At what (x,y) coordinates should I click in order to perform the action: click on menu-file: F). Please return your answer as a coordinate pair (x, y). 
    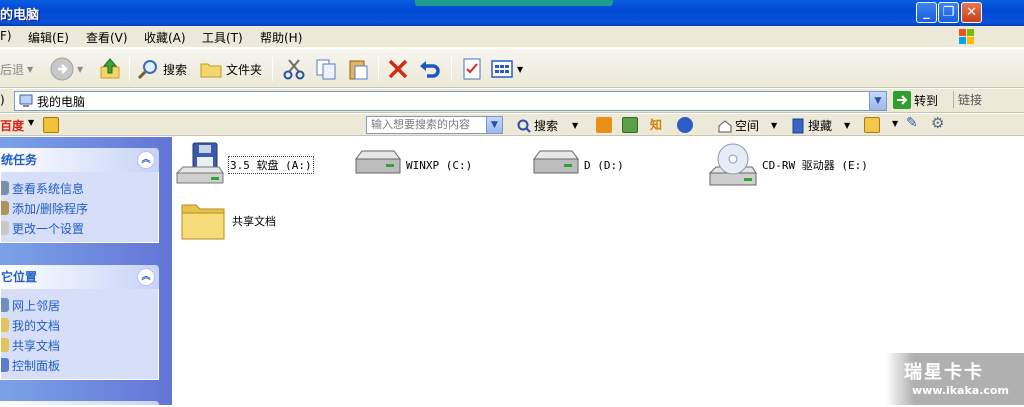
    Looking at the image, I should click on (6, 36).